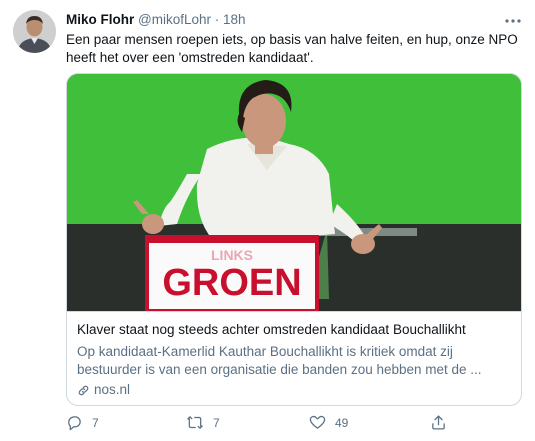 The height and width of the screenshot is (441, 535). What do you see at coordinates (317, 422) in the screenshot?
I see `heart-icon` at bounding box center [317, 422].